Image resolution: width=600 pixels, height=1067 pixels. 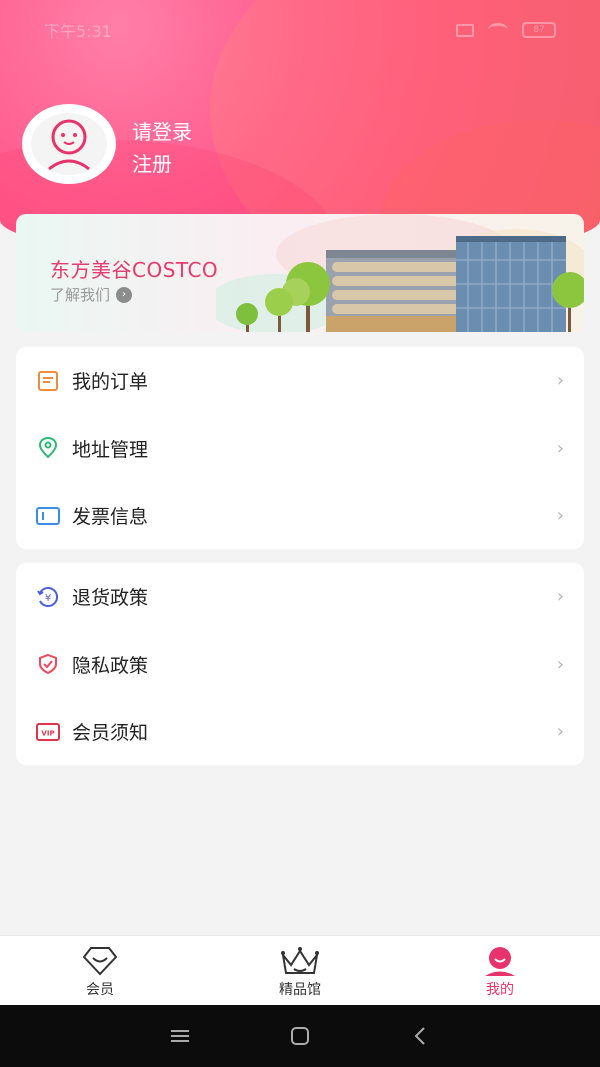 I want to click on system-nav-bar, so click(x=300, y=1036).